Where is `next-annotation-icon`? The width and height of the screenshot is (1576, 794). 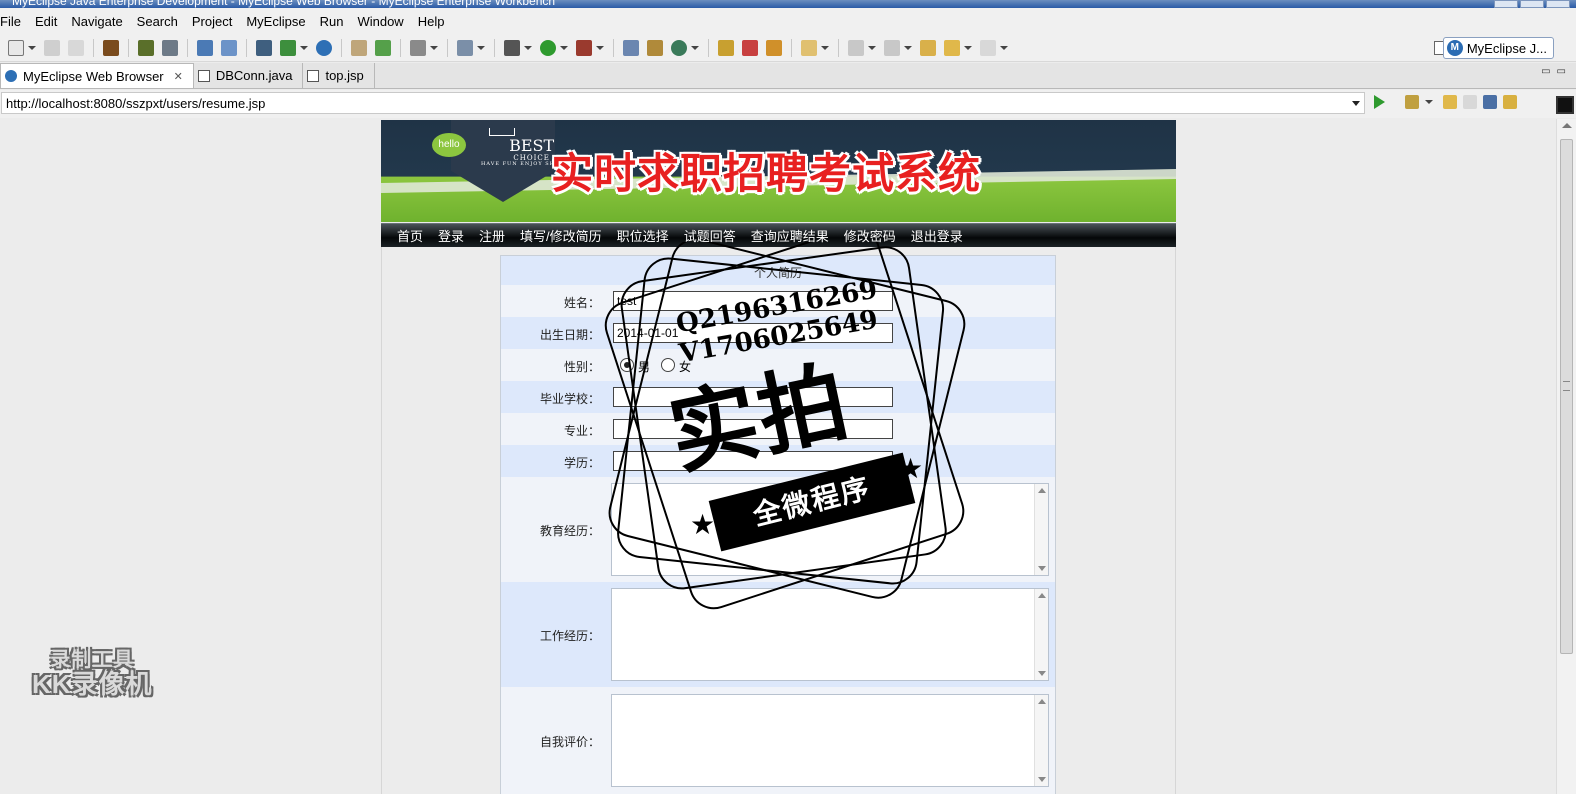 next-annotation-icon is located at coordinates (856, 47).